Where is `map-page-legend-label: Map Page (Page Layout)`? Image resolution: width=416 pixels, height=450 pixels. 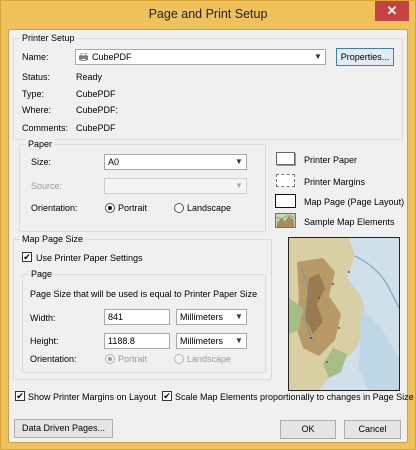 map-page-legend-label: Map Page (Page Layout) is located at coordinates (354, 202).